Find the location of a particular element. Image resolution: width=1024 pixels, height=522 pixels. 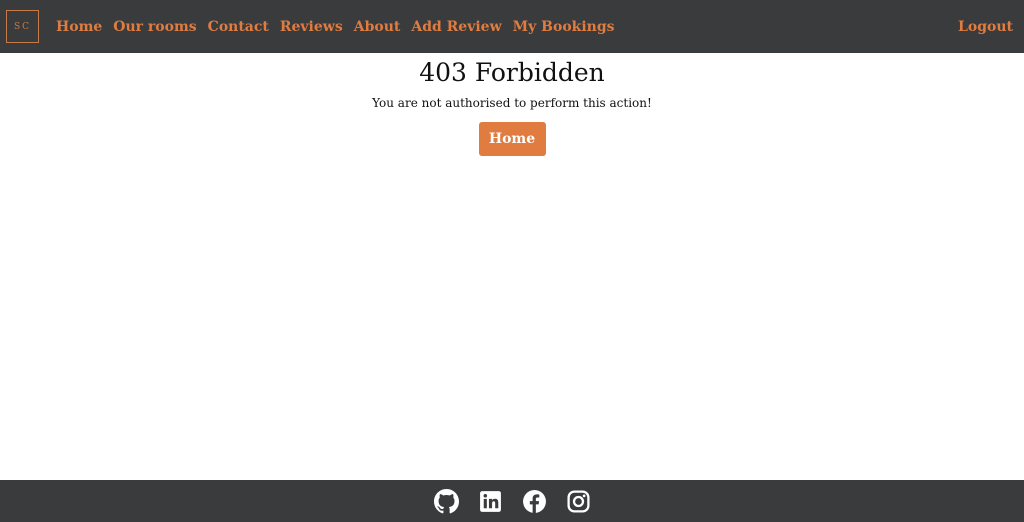

home-button: Home is located at coordinates (512, 139).